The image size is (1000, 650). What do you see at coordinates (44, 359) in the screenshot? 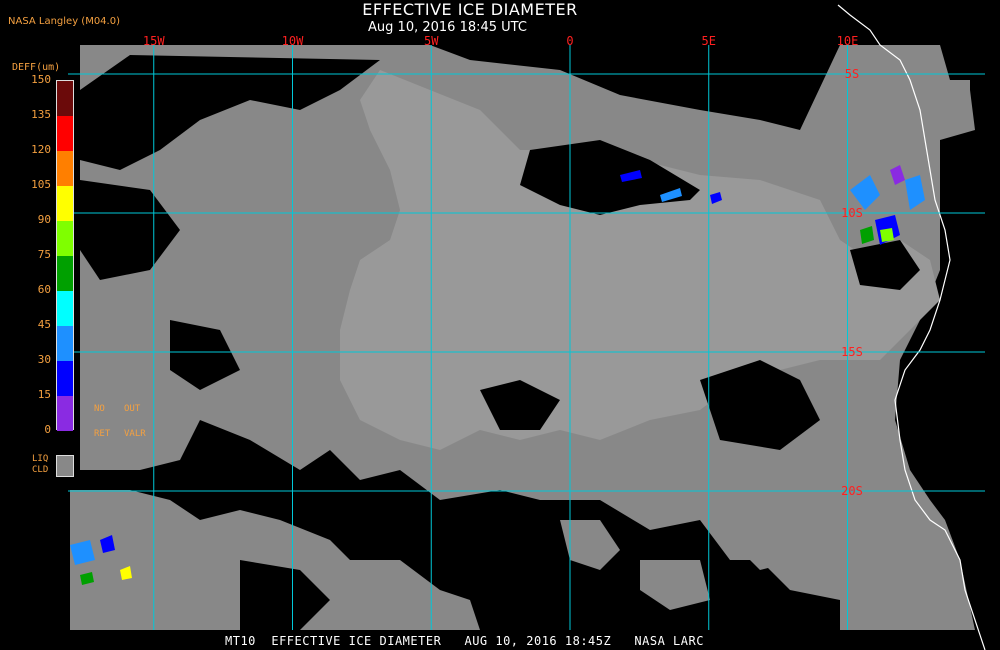
I see `legend-tick-label: 30` at bounding box center [44, 359].